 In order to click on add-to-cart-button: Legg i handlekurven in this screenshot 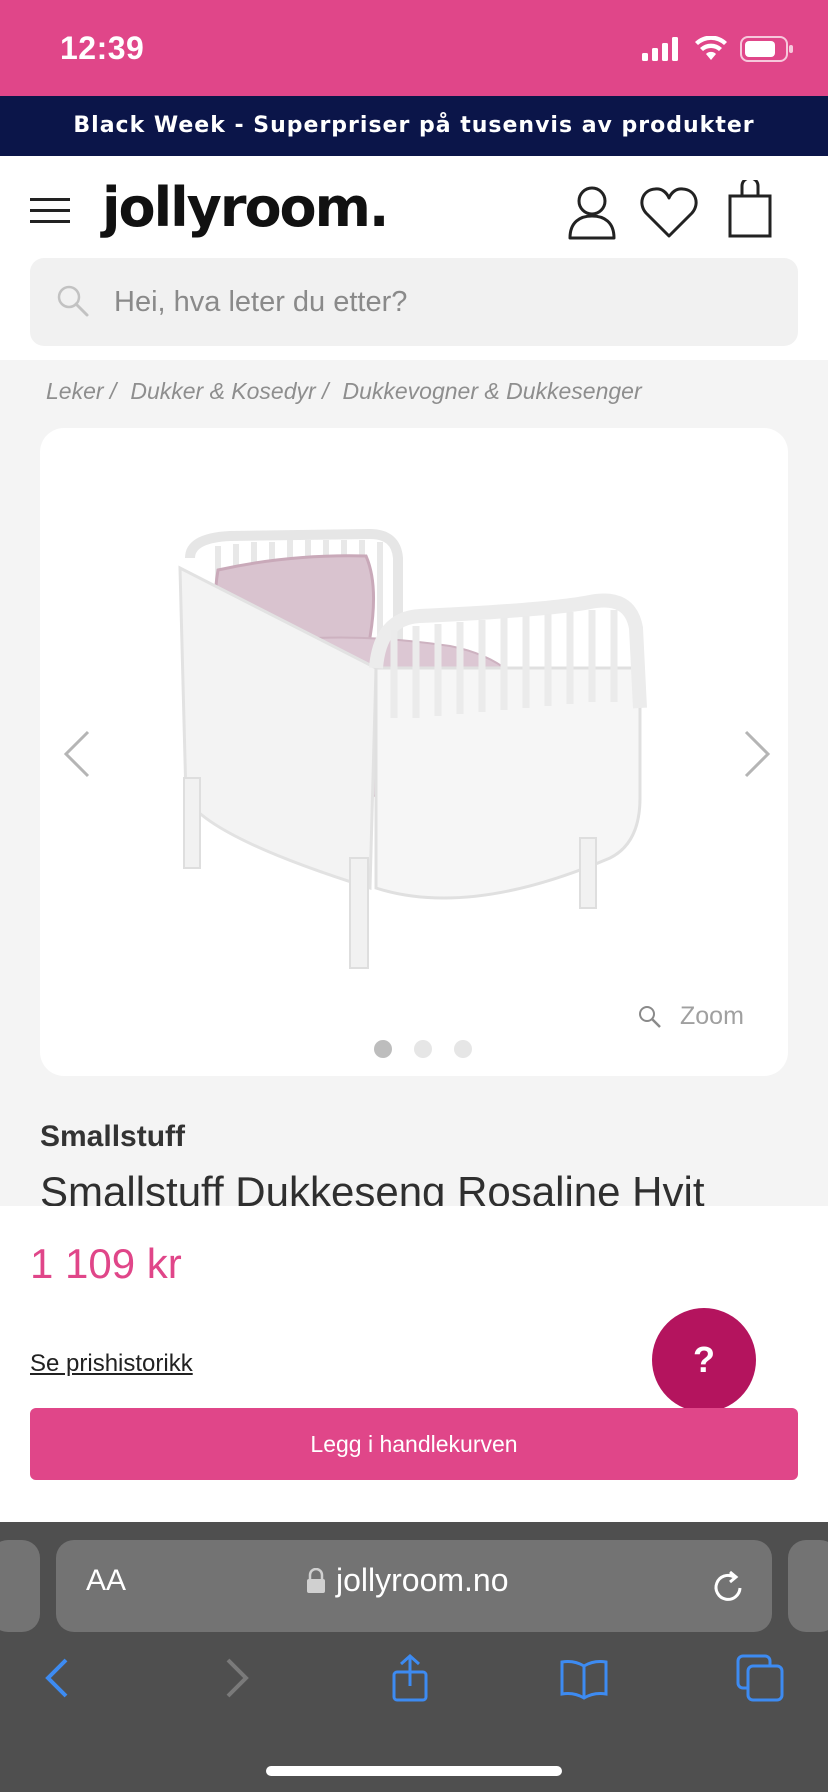, I will do `click(414, 1444)`.